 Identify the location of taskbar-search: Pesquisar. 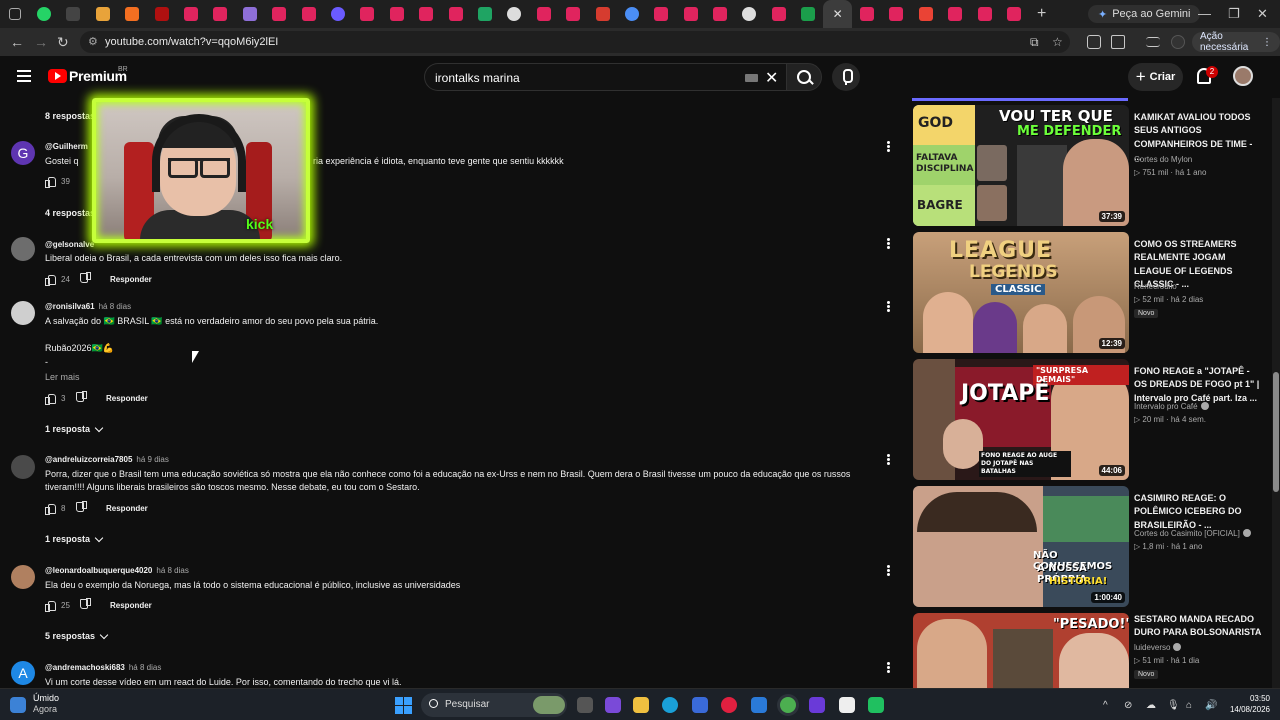
(494, 705).